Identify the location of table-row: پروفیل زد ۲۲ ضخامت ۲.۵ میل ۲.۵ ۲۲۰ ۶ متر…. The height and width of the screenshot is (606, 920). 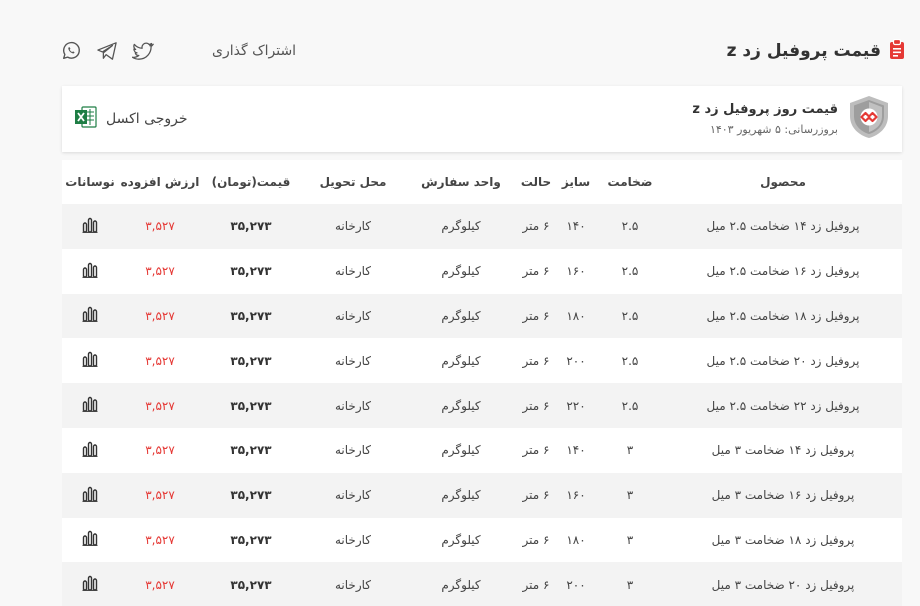
(482, 405).